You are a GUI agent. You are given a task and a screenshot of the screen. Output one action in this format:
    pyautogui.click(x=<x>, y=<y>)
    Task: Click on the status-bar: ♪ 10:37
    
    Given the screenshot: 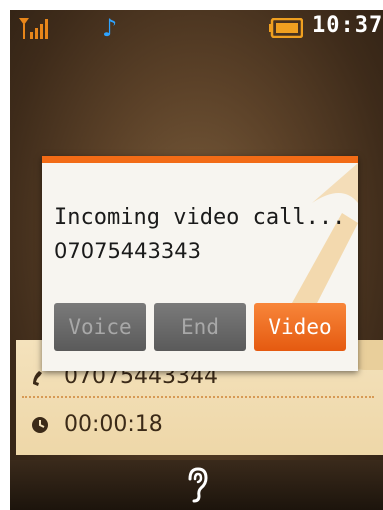 What is the action you would take?
    pyautogui.click(x=196, y=28)
    